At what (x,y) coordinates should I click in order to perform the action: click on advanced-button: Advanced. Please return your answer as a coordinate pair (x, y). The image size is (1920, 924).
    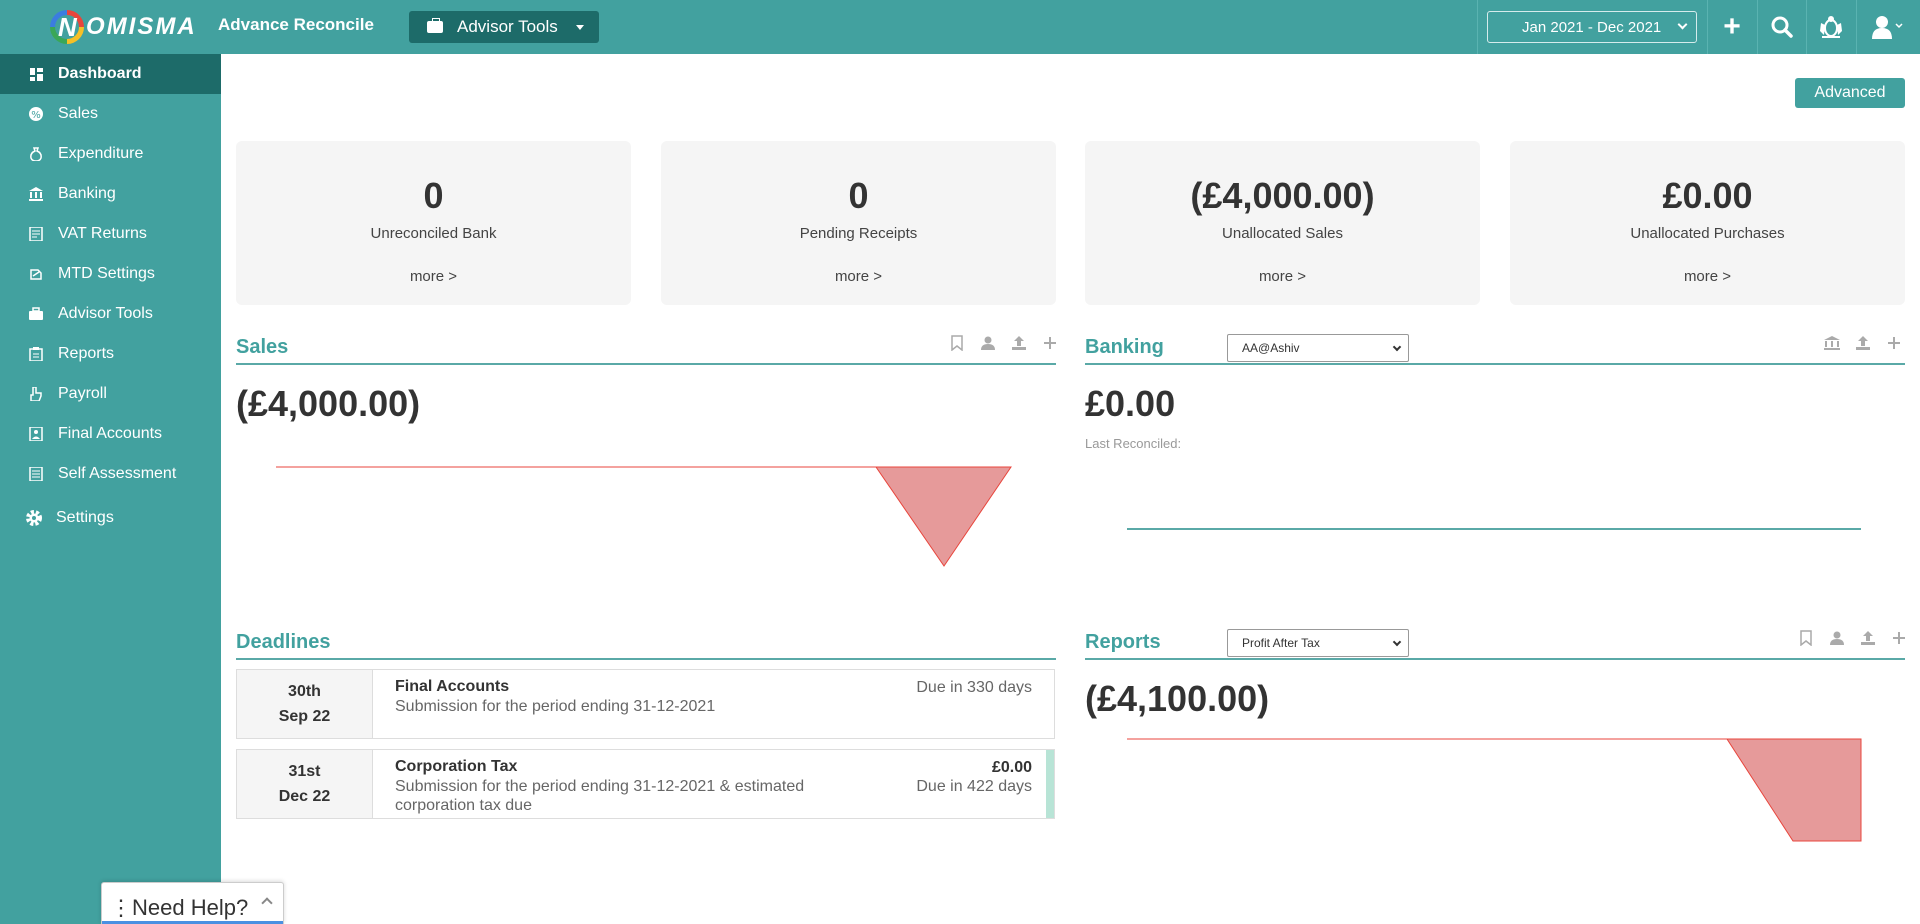
    Looking at the image, I should click on (1850, 93).